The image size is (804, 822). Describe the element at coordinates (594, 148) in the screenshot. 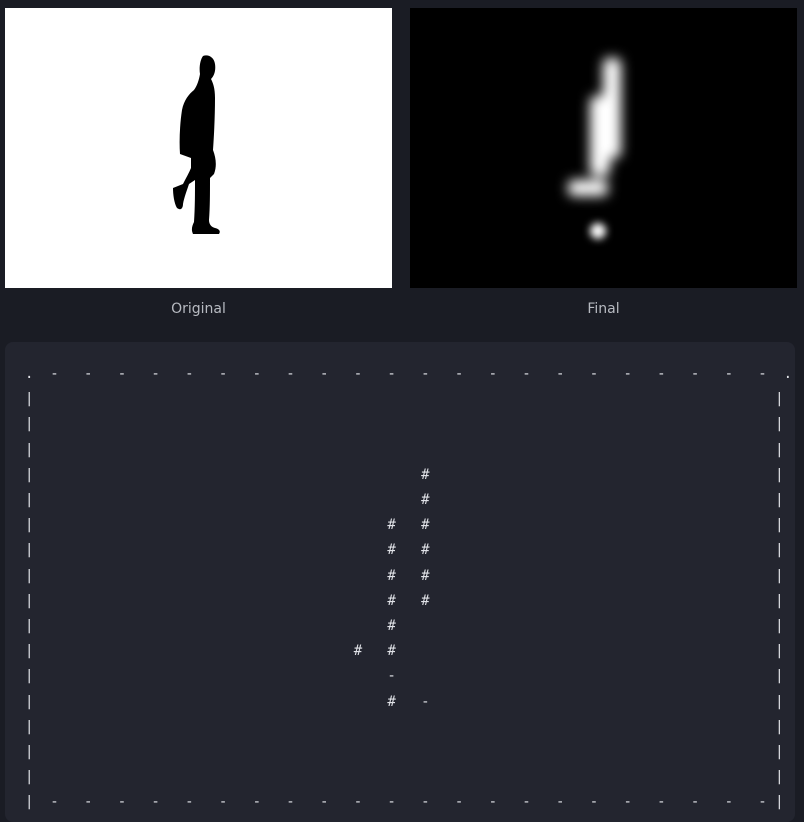

I see `blurred-exclamation-image` at that location.